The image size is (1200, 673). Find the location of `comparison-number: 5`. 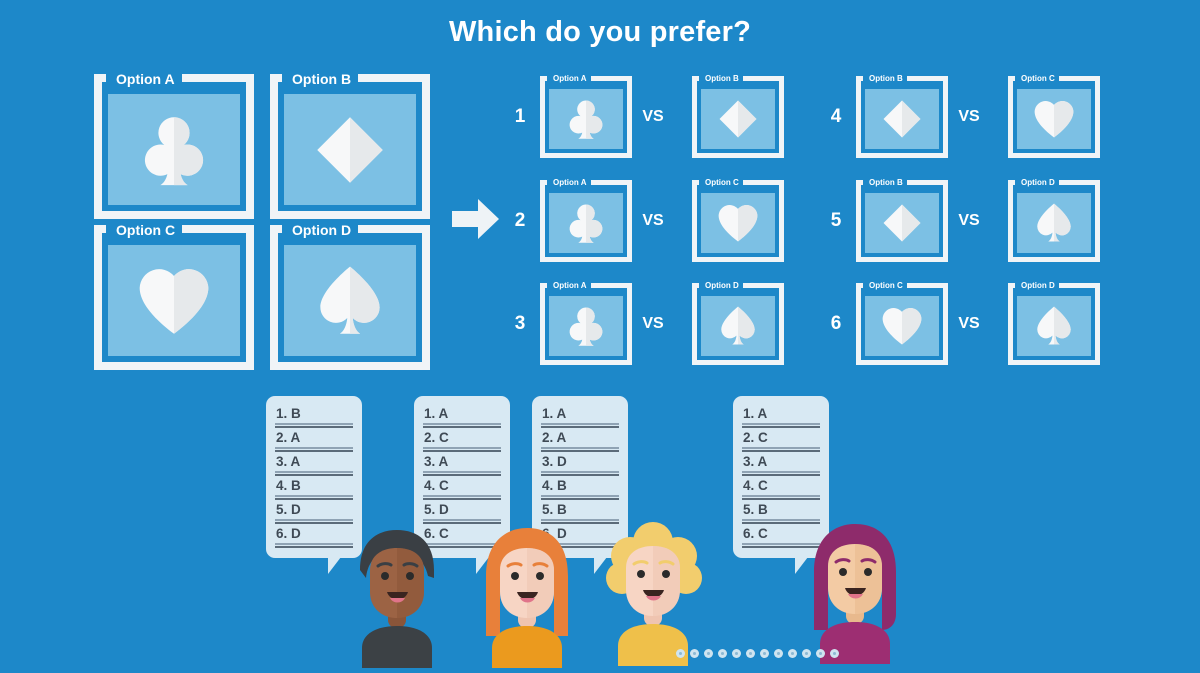

comparison-number: 5 is located at coordinates (836, 220).